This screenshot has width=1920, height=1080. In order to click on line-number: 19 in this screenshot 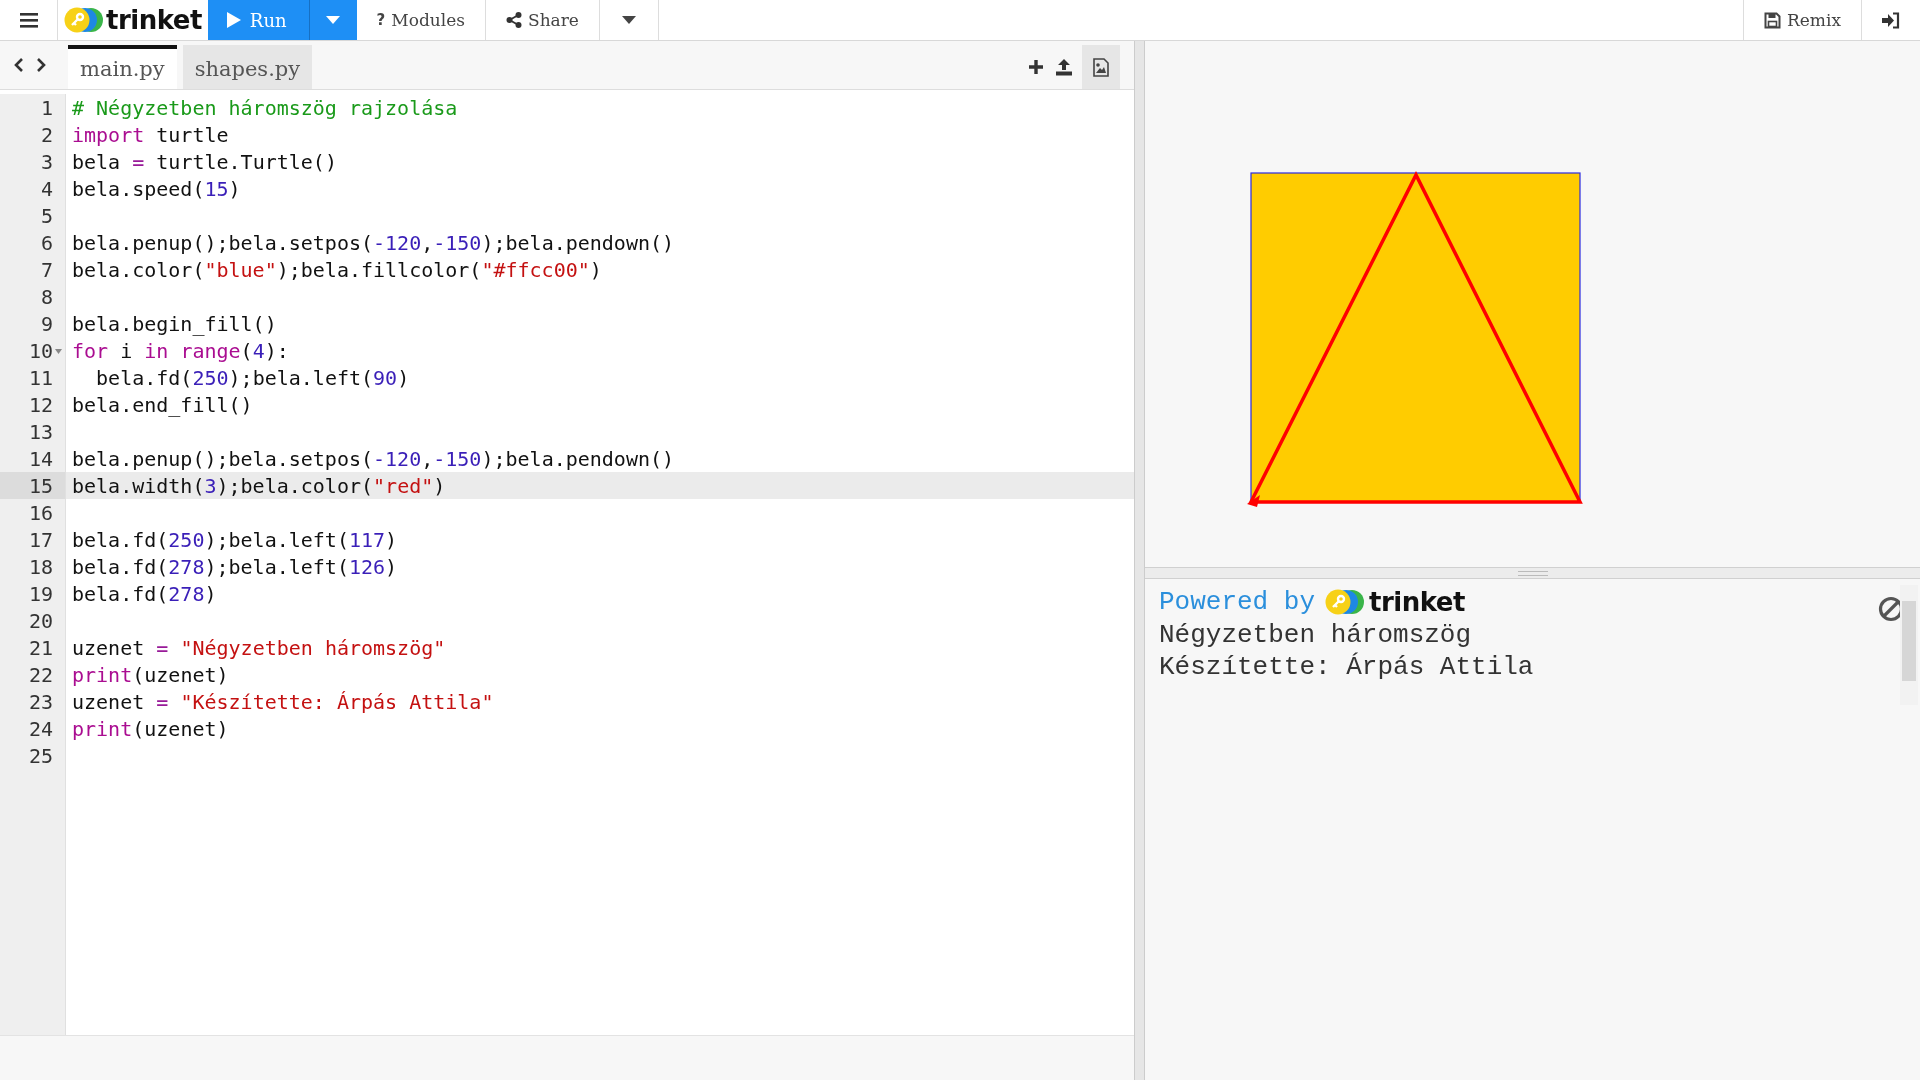, I will do `click(40, 593)`.